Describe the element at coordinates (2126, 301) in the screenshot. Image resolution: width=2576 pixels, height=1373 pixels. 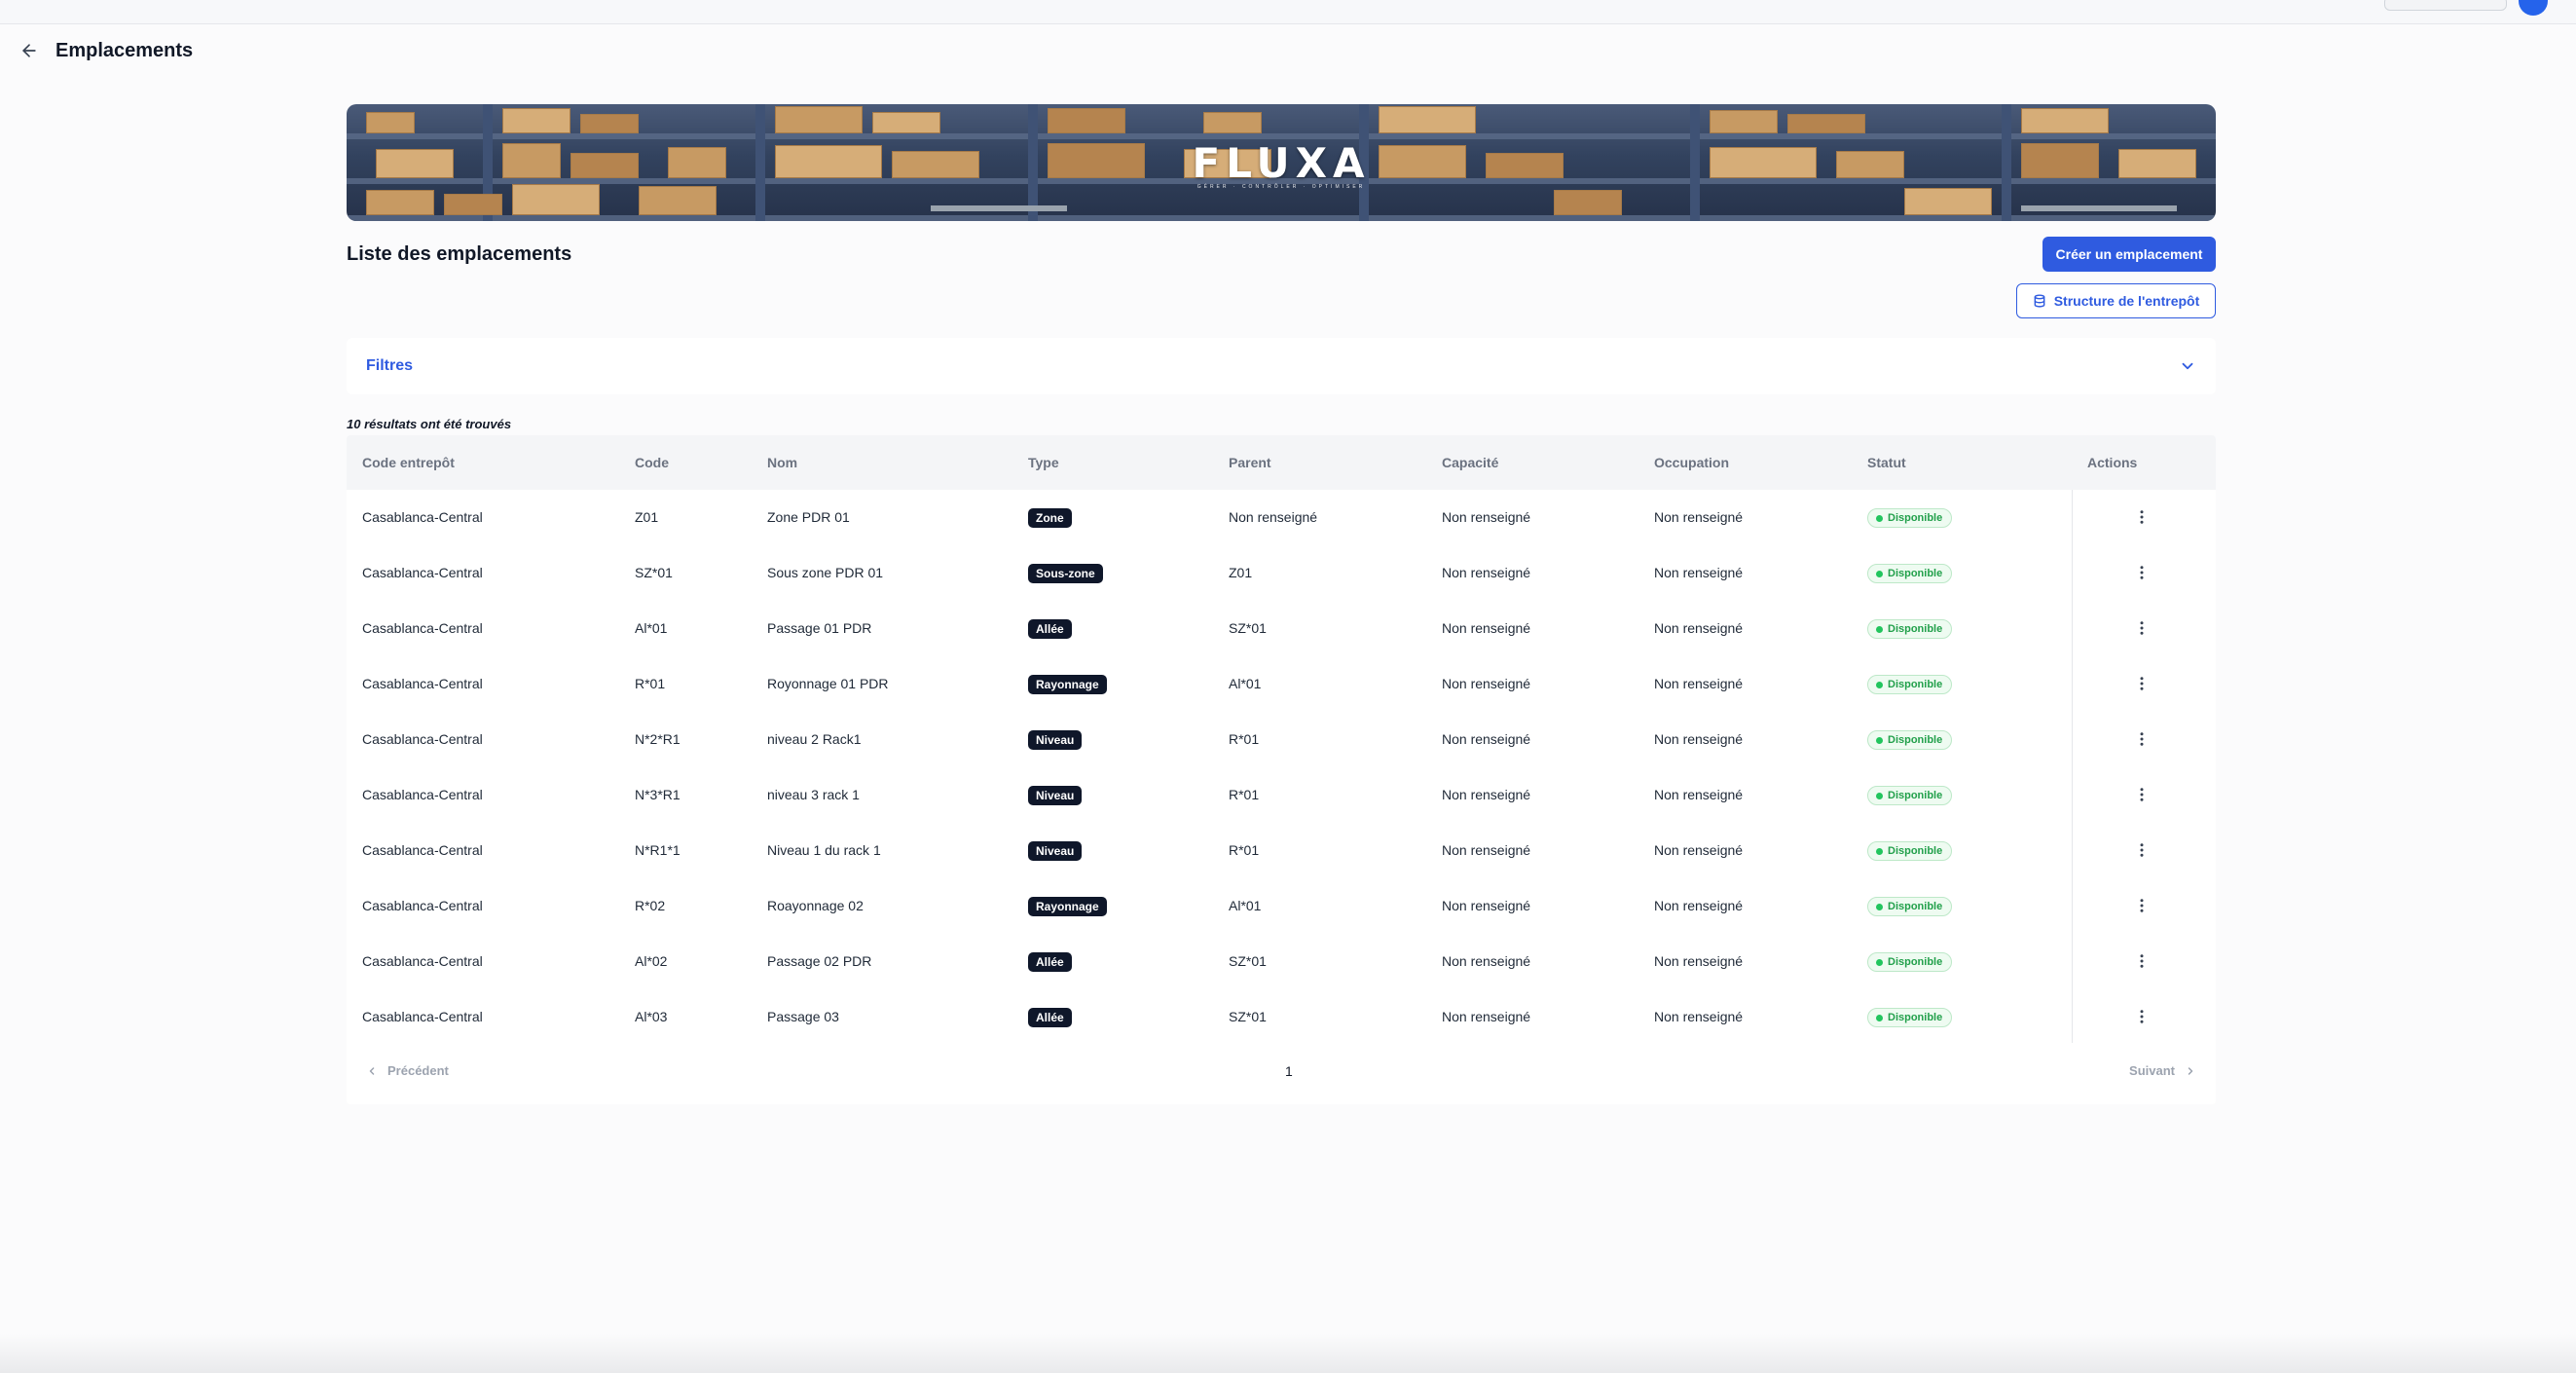
I see `warehouse-structure-label: Structure de l'entrepôt` at that location.